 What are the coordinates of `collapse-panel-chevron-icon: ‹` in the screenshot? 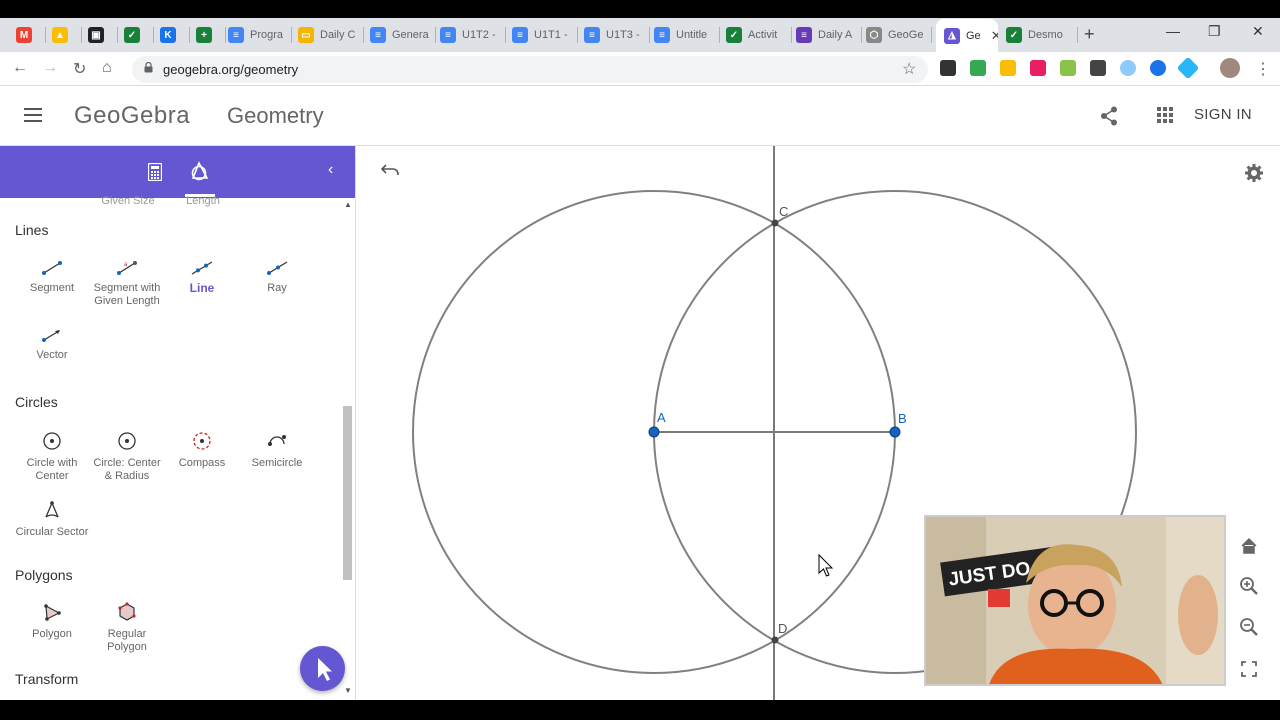 It's located at (330, 170).